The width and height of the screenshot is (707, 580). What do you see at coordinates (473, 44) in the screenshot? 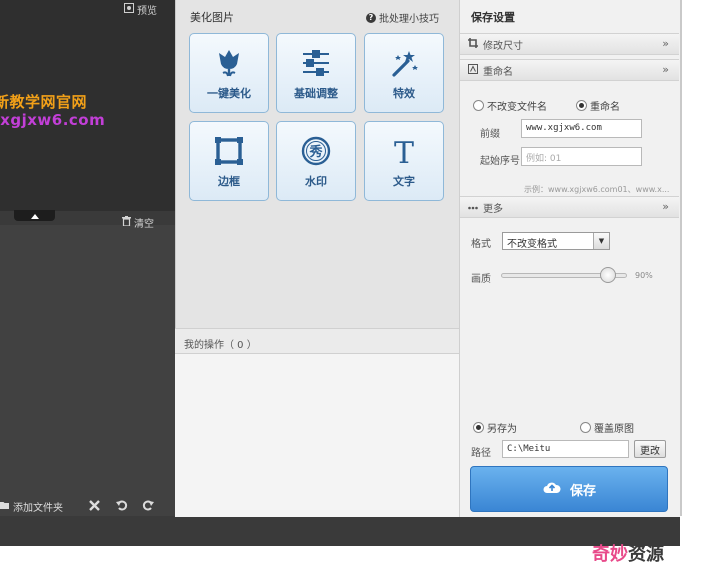
I see `crop-icon` at bounding box center [473, 44].